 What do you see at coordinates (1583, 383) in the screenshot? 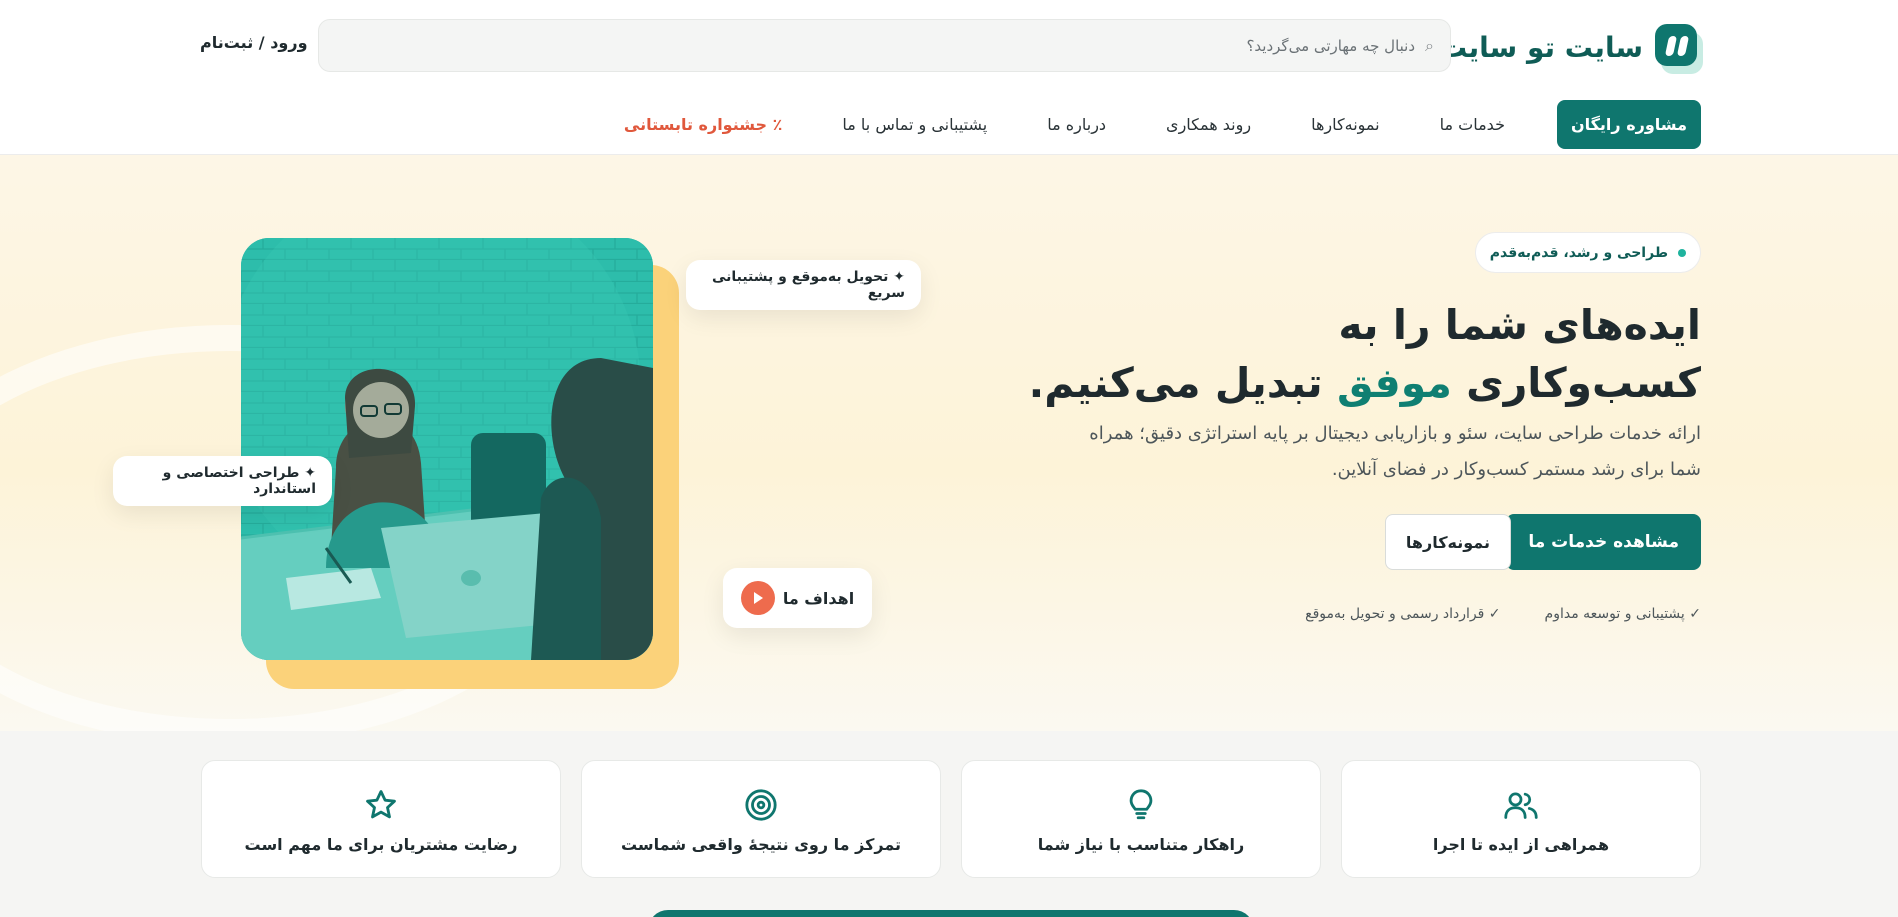
I see `headline-part-a: کسب‌وکاری` at bounding box center [1583, 383].